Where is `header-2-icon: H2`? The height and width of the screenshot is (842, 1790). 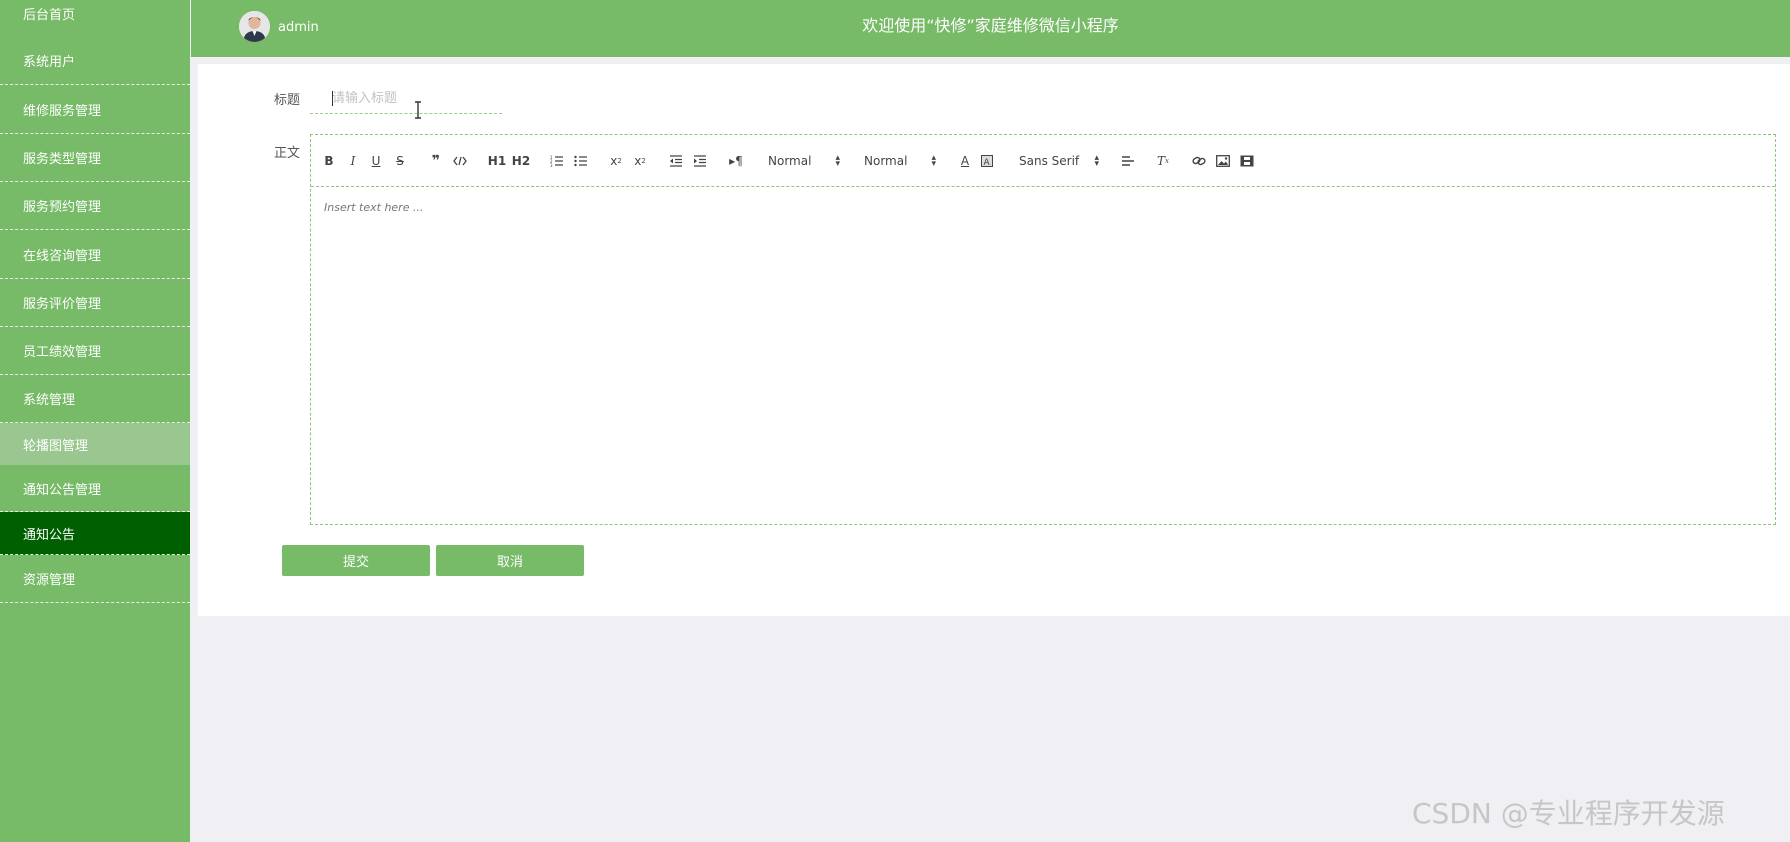 header-2-icon: H2 is located at coordinates (521, 161).